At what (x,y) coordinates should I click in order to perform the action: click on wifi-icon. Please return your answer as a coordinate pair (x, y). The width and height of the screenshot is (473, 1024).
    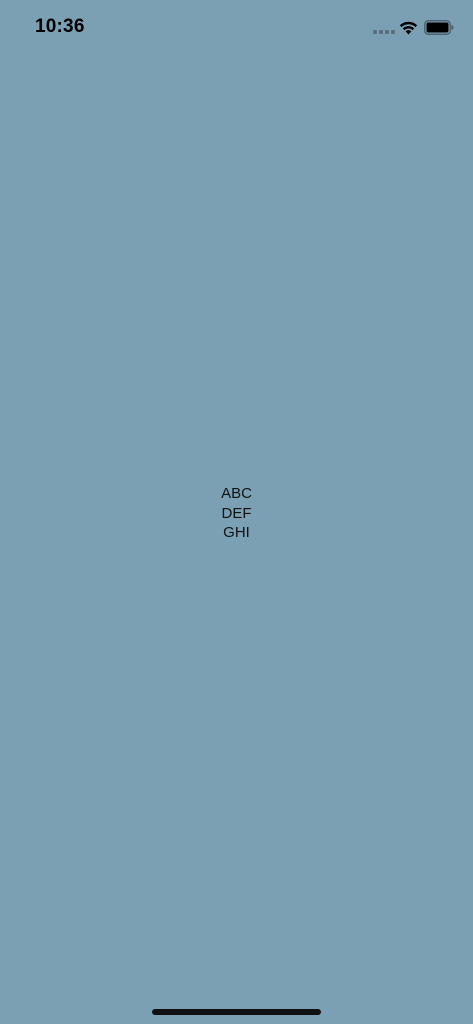
    Looking at the image, I should click on (408, 28).